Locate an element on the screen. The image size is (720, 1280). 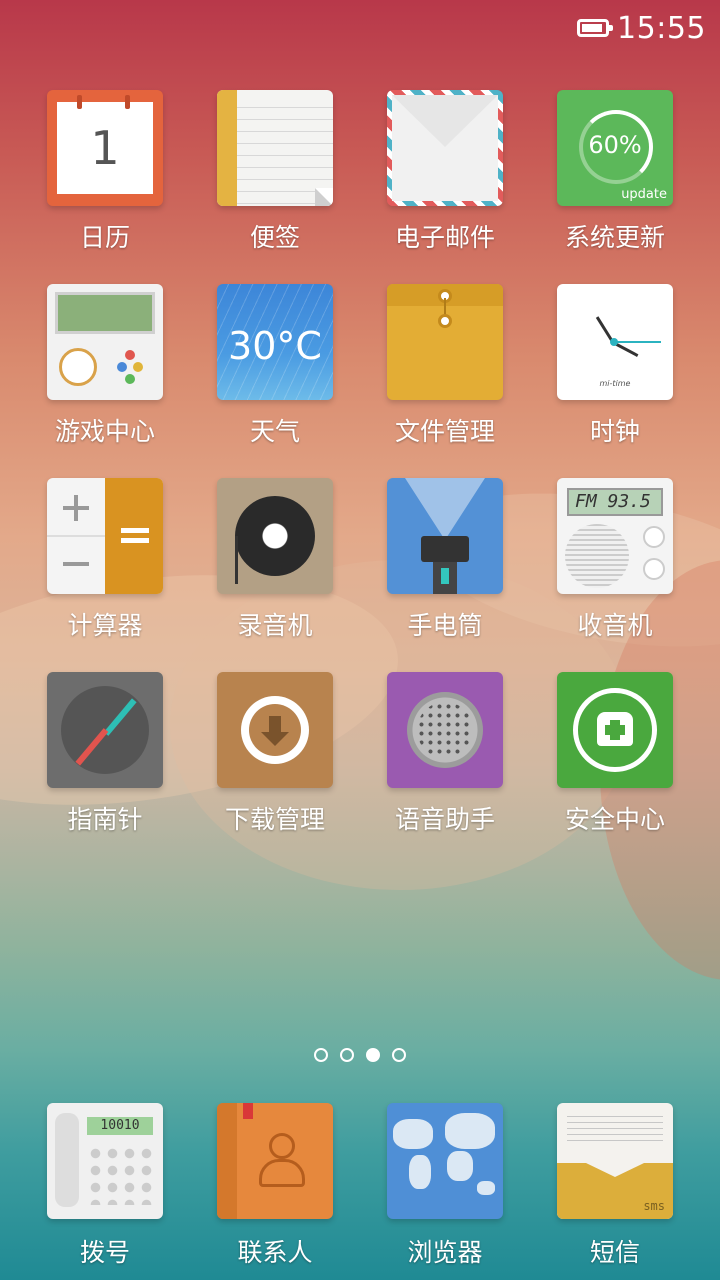
phone-icon: 10010 is located at coordinates (105, 1161).